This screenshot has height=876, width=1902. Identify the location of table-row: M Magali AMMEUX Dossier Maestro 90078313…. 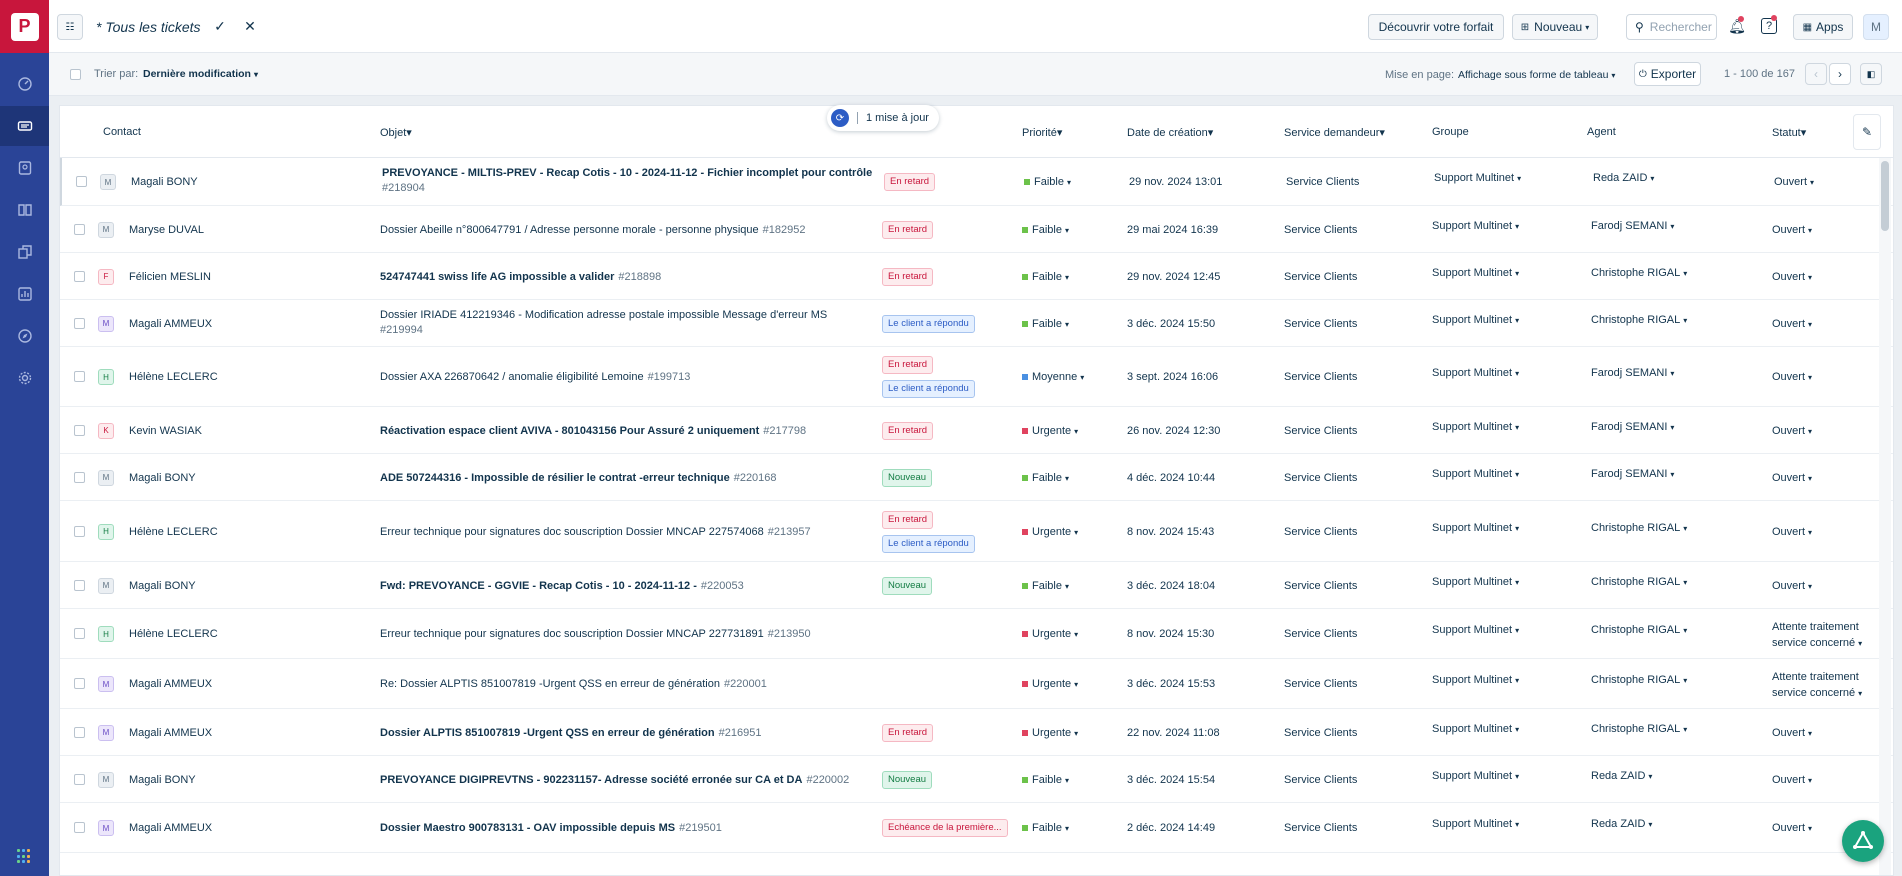
(976, 828).